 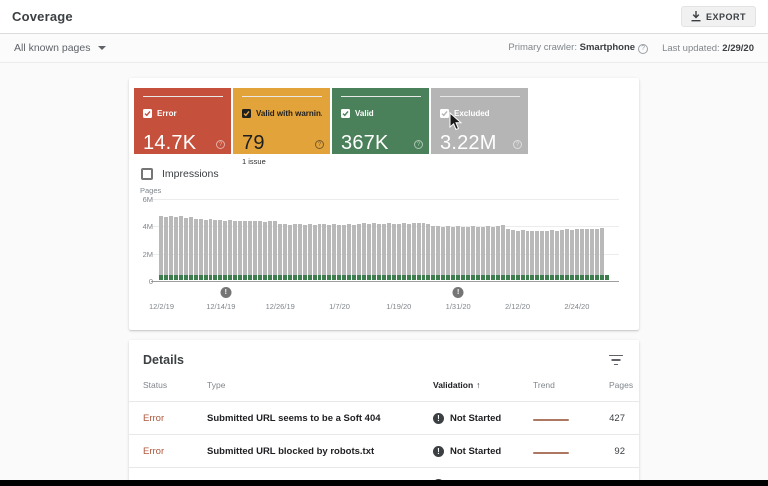 What do you see at coordinates (294, 418) in the screenshot?
I see `type-cell: Submitted URL seems to be a Soft 404` at bounding box center [294, 418].